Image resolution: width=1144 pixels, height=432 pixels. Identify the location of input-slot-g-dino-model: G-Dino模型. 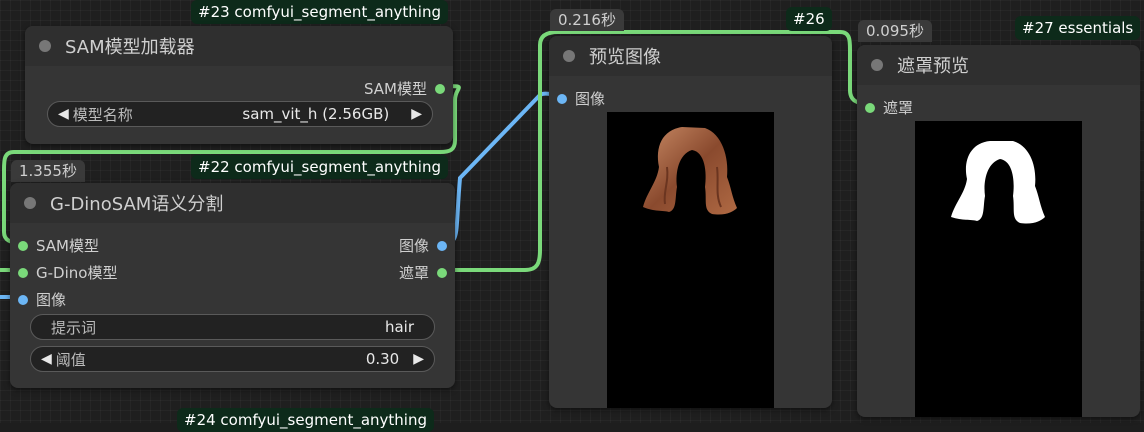
(67, 272).